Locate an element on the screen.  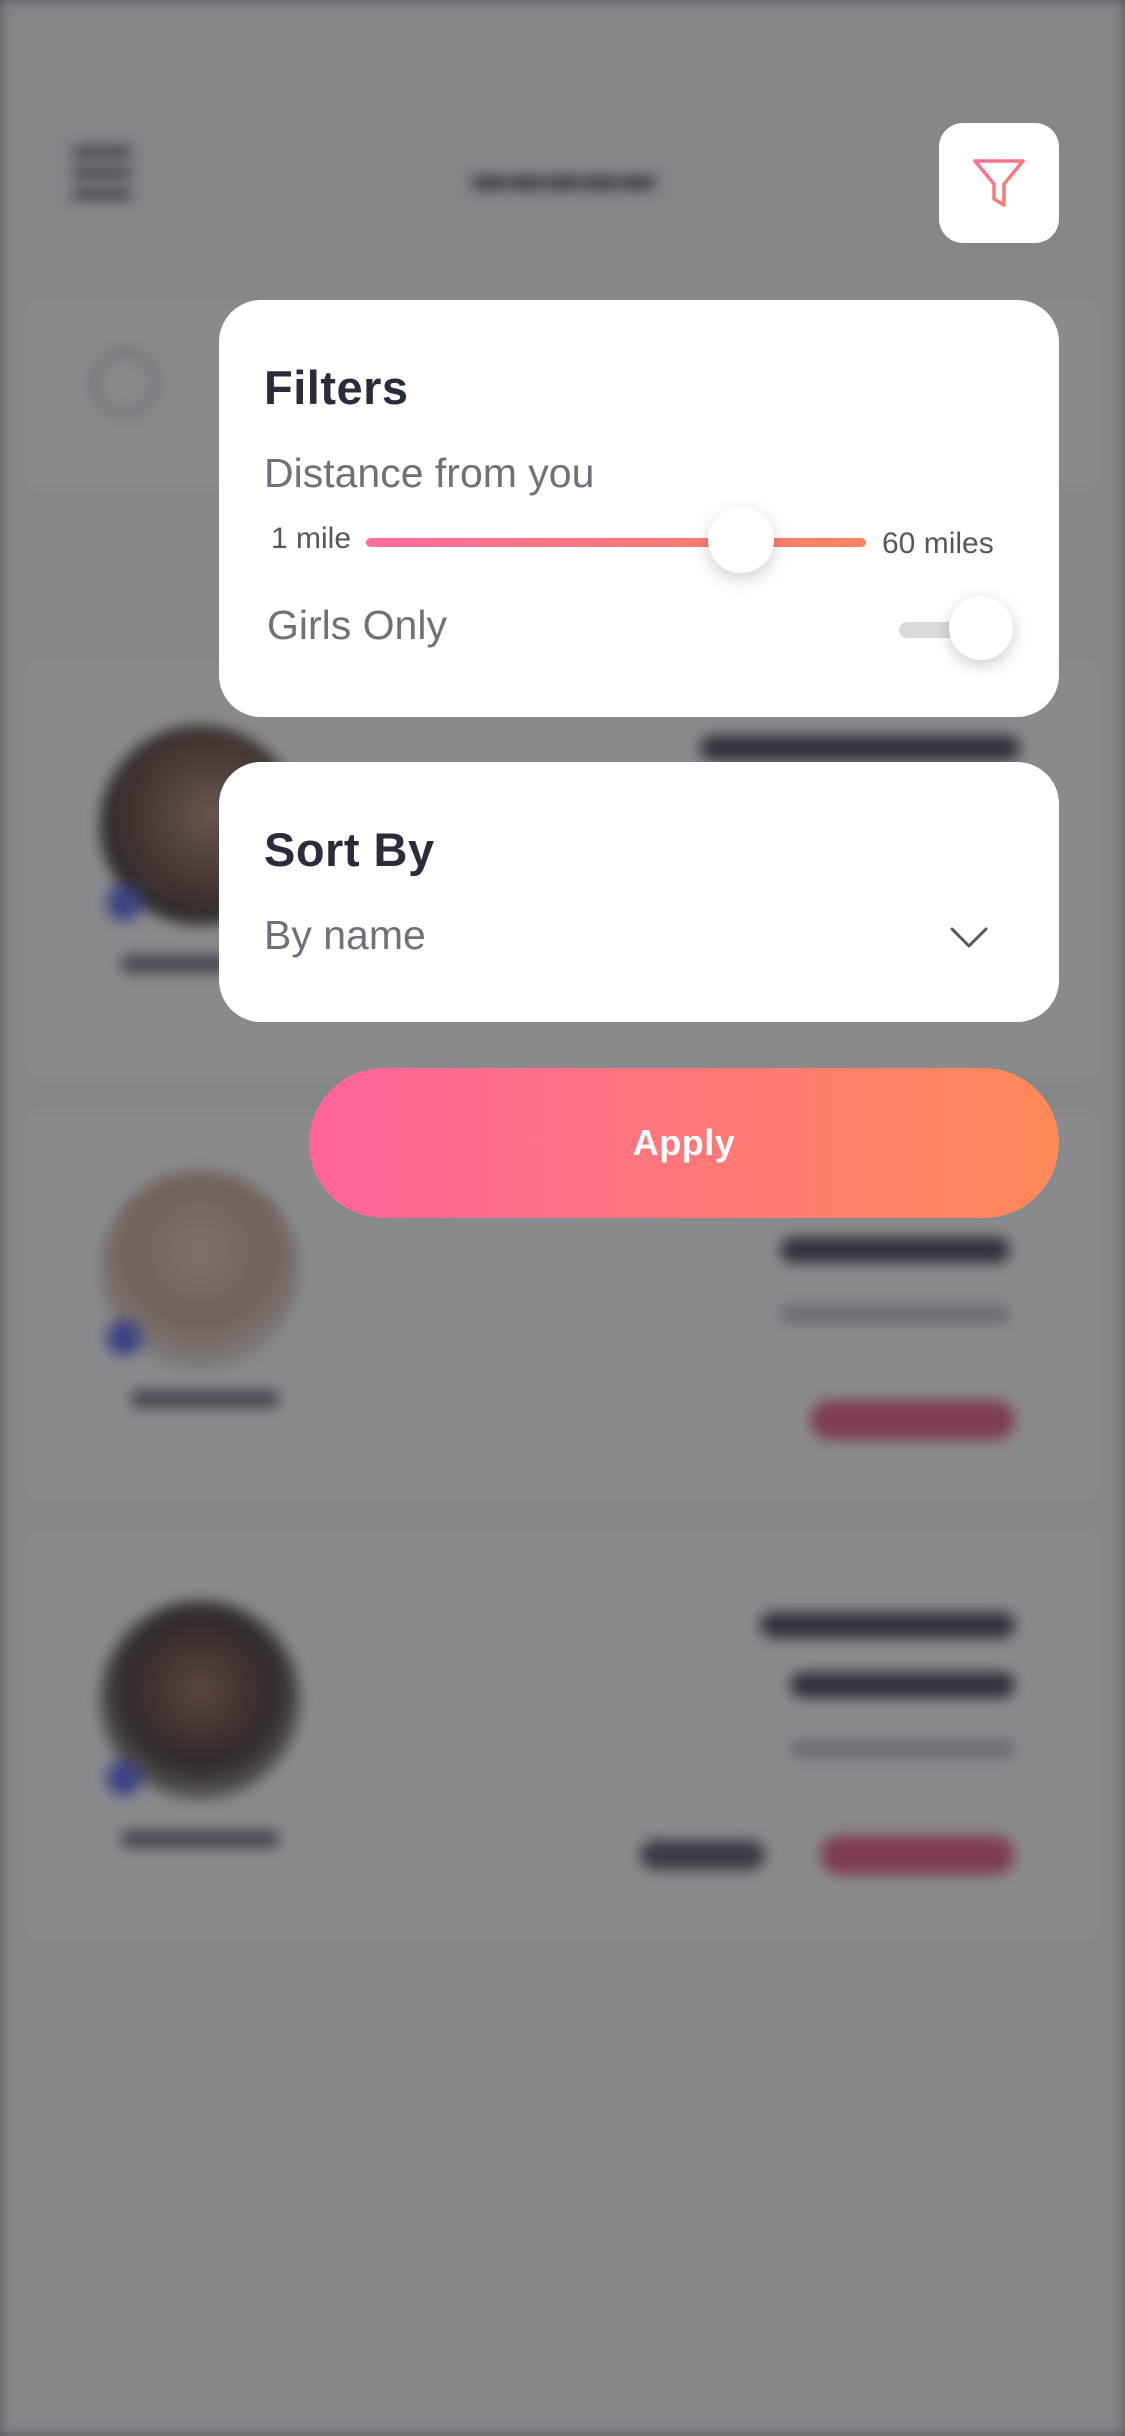
distance-max-label: 60 miles is located at coordinates (938, 543).